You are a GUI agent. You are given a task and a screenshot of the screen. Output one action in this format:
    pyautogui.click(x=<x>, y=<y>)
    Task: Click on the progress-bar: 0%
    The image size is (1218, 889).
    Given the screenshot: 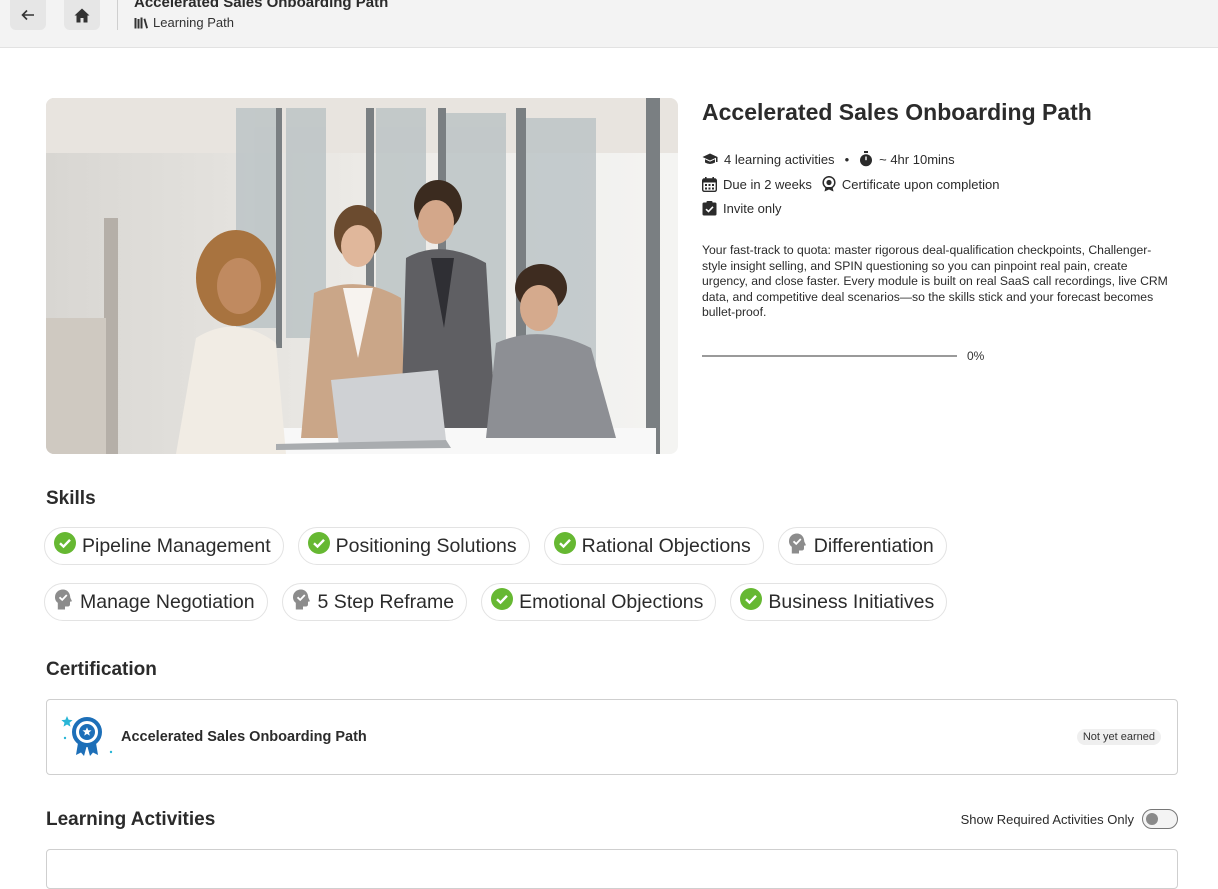 What is the action you would take?
    pyautogui.click(x=843, y=356)
    